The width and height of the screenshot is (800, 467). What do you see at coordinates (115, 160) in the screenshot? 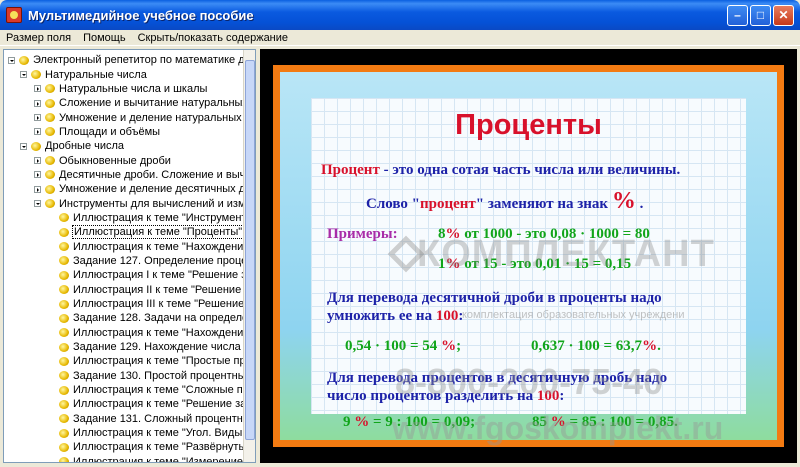
I see `tree-item-label: Обыкновенные дроби` at bounding box center [115, 160].